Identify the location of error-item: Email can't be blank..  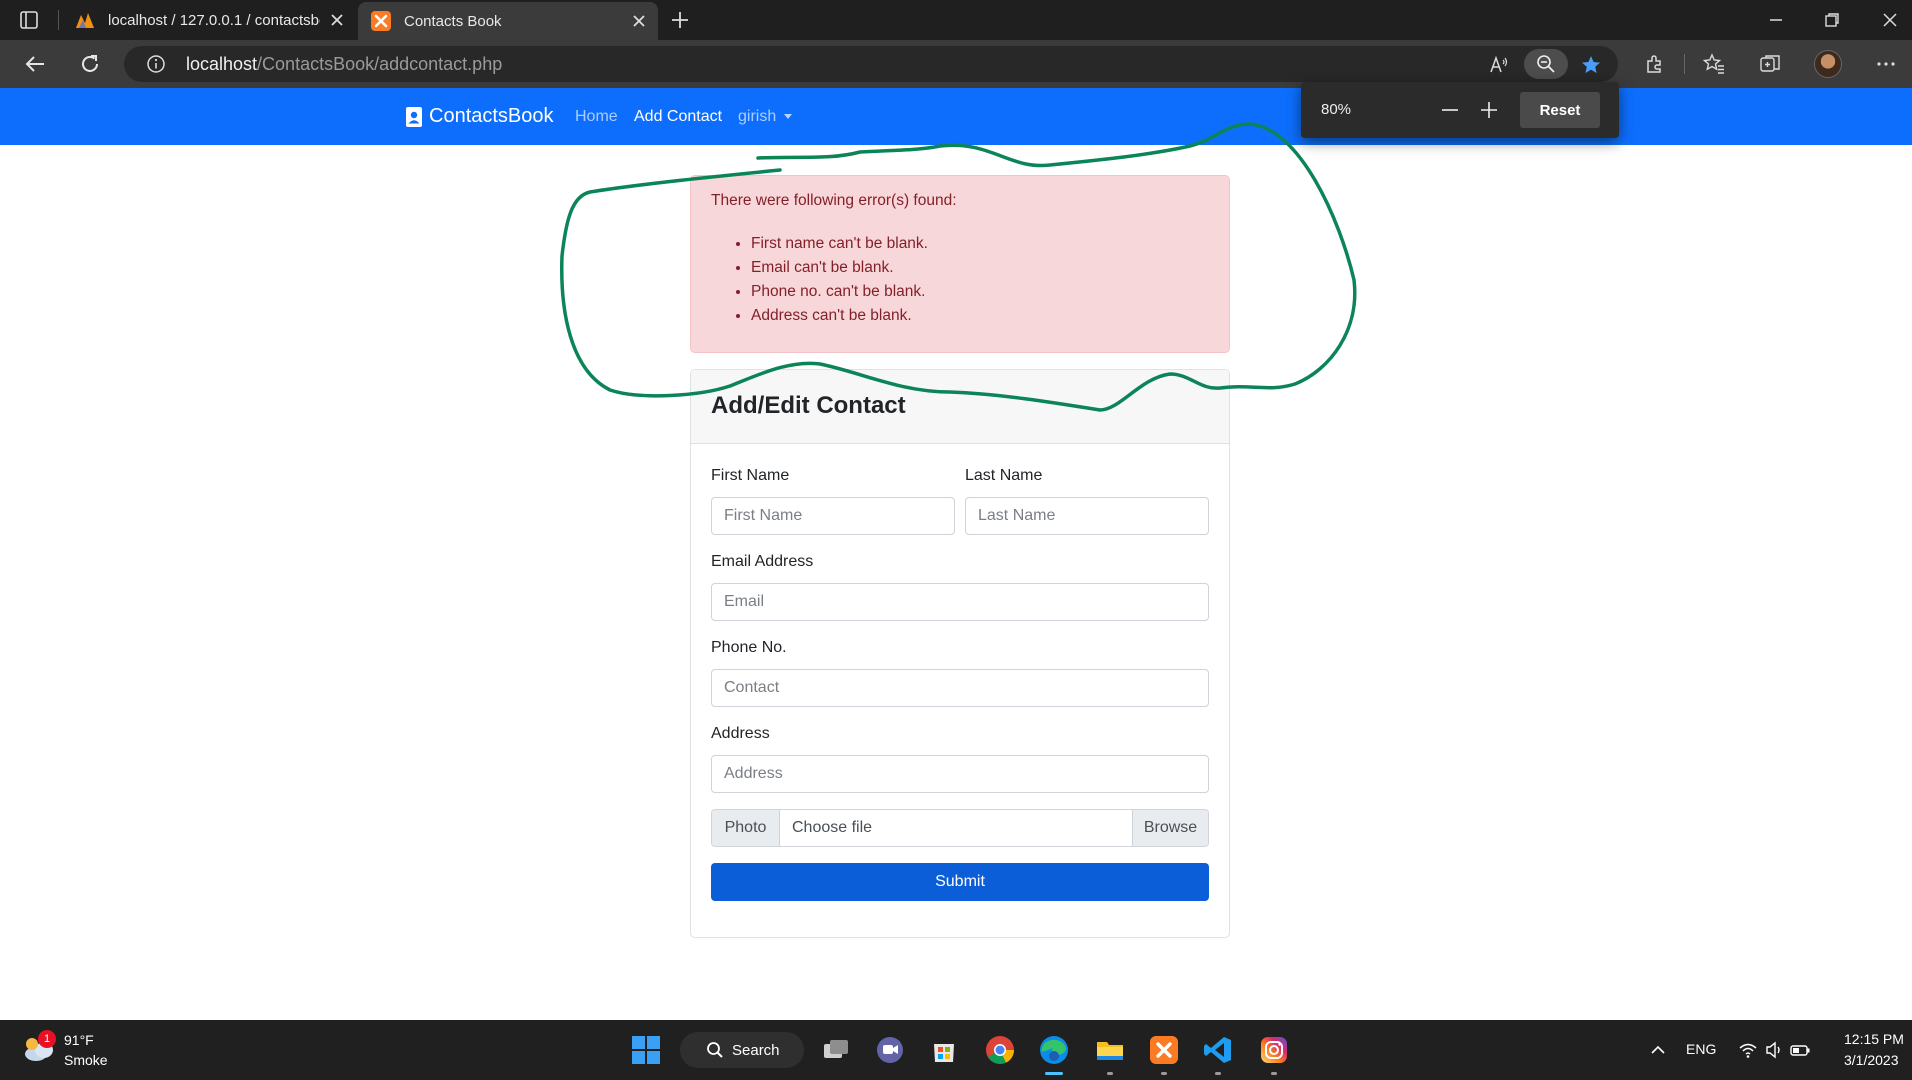
(980, 268).